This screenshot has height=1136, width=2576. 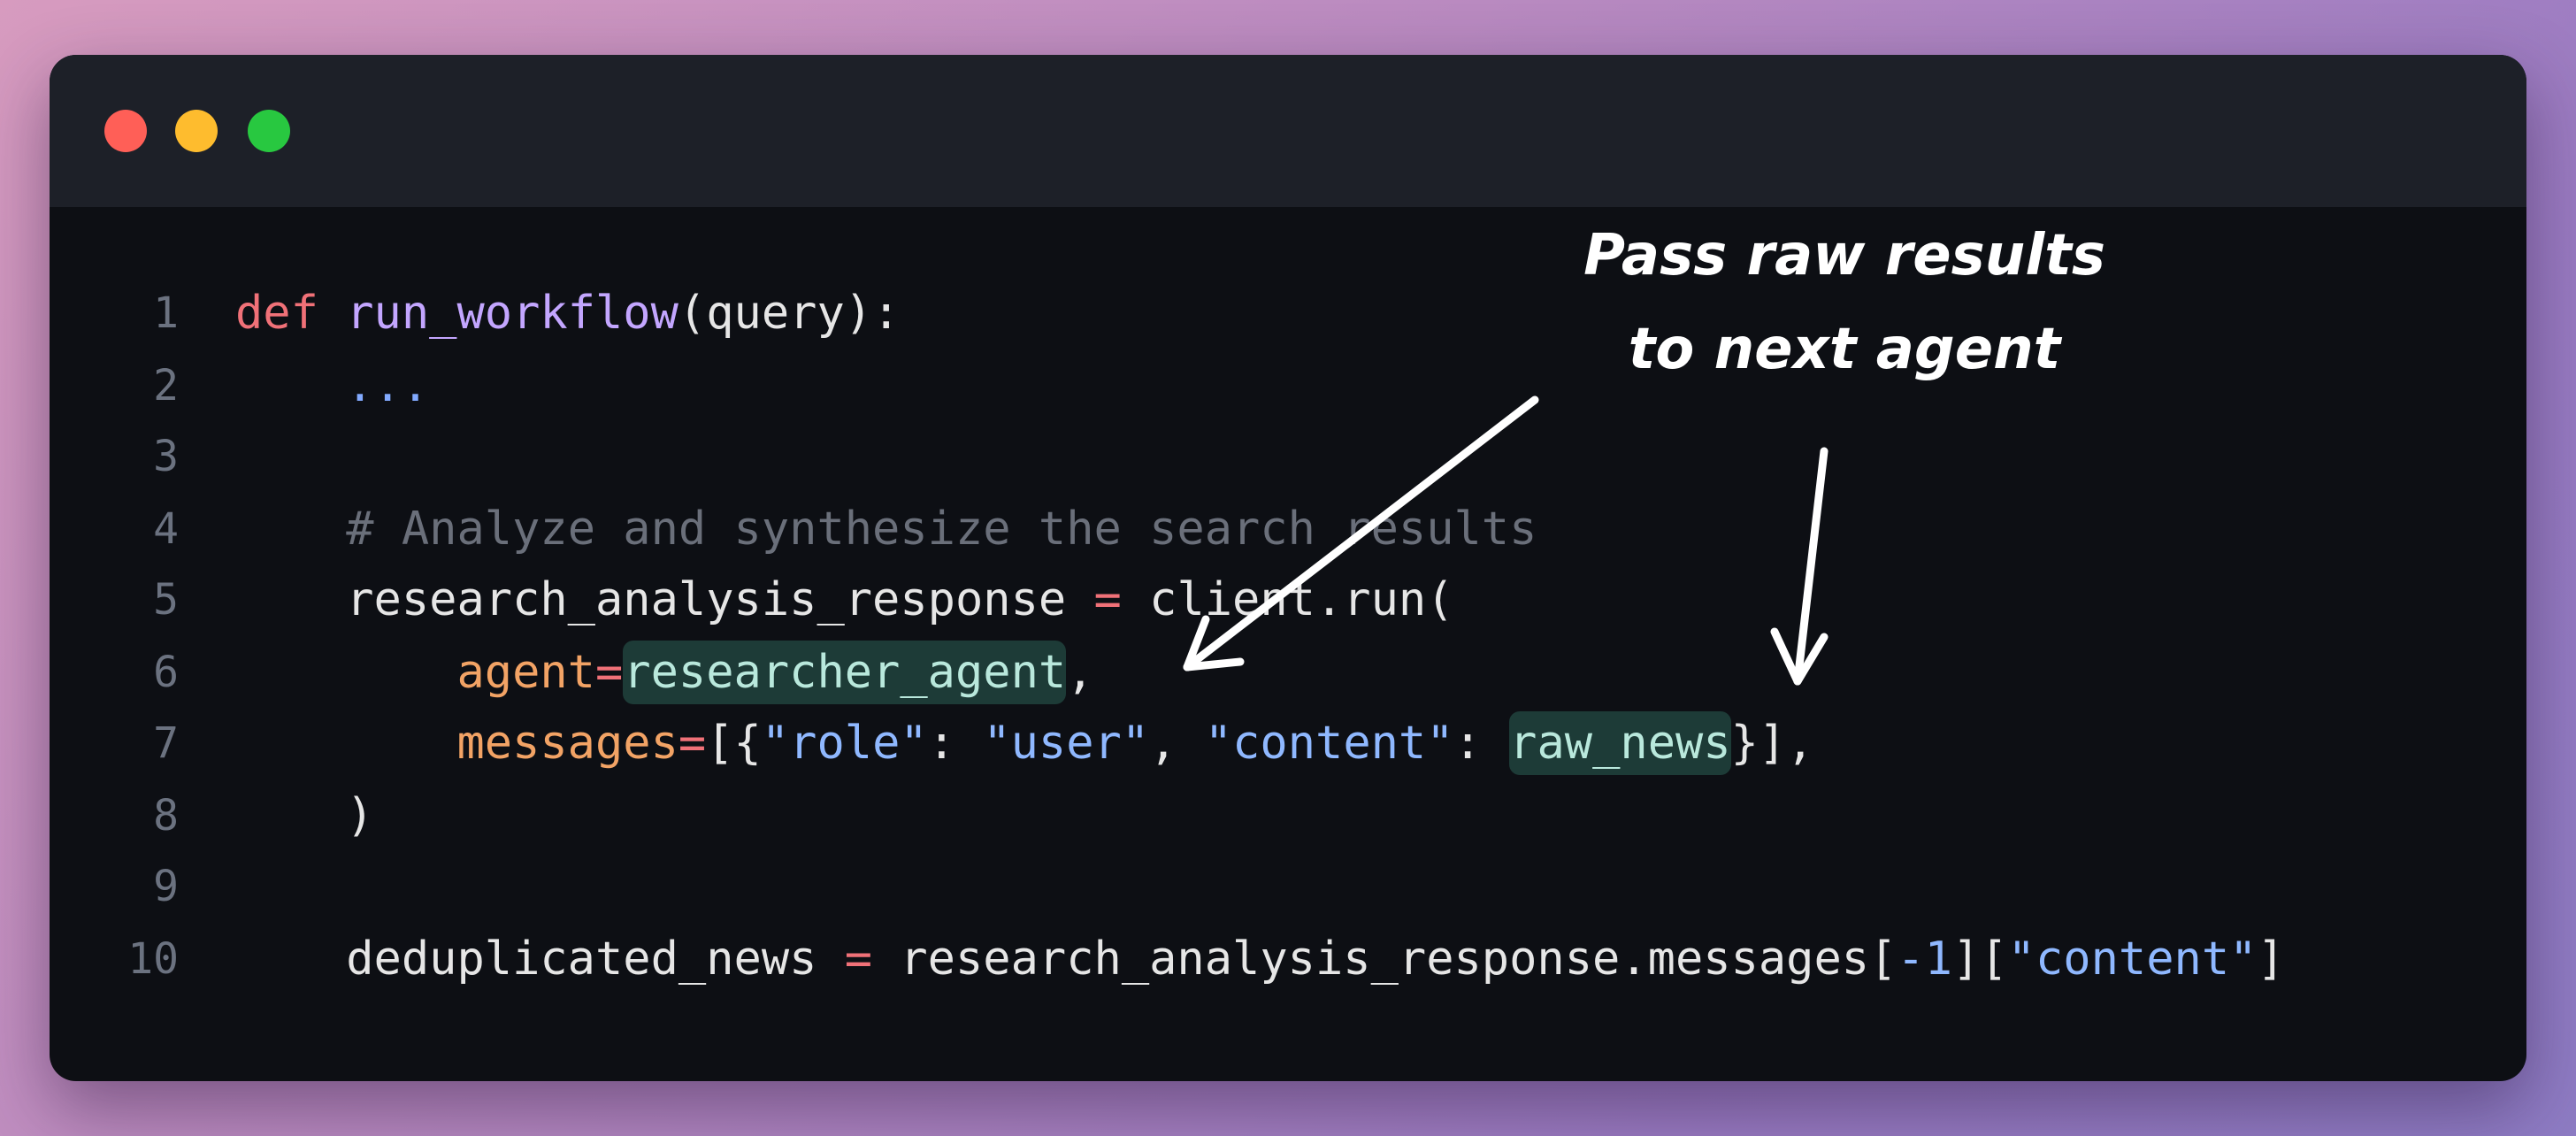 What do you see at coordinates (734, 743) in the screenshot?
I see `code-token: [{` at bounding box center [734, 743].